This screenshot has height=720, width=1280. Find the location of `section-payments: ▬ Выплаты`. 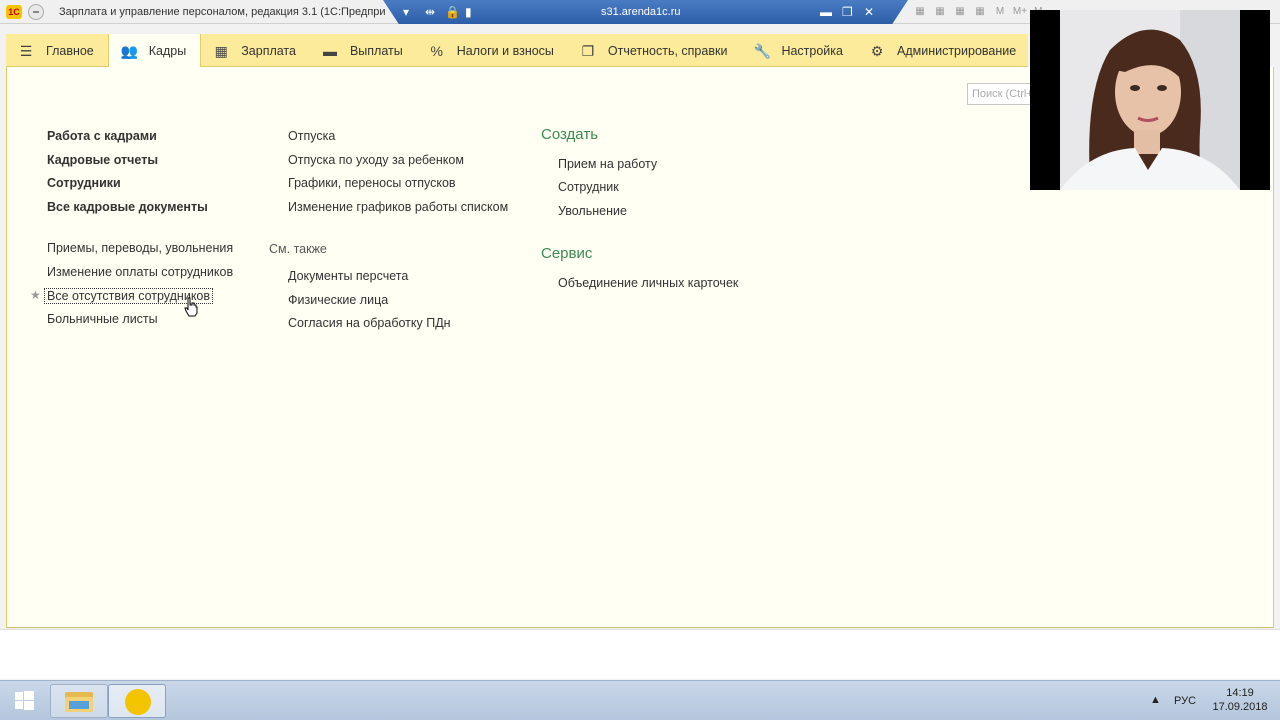

section-payments: ▬ Выплаты is located at coordinates (363, 50).